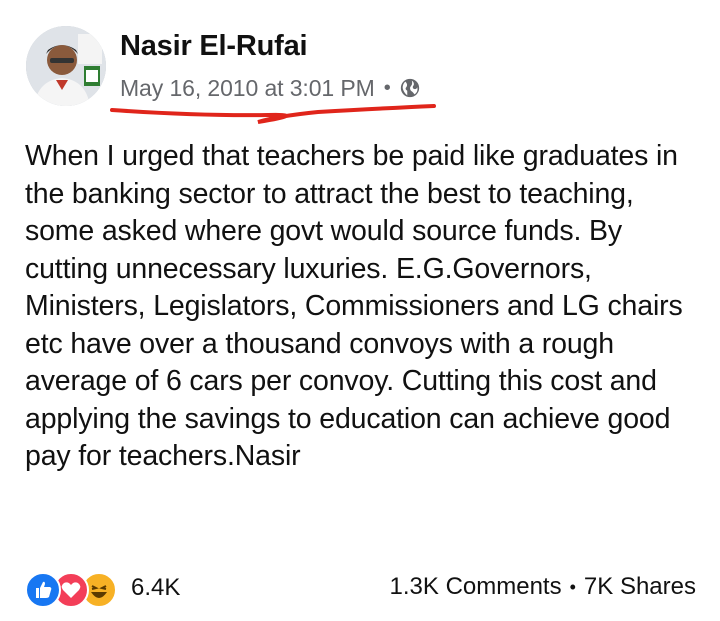 The height and width of the screenshot is (621, 720). I want to click on engagement-stats: 1.3K Comments • 7K Shares, so click(543, 587).